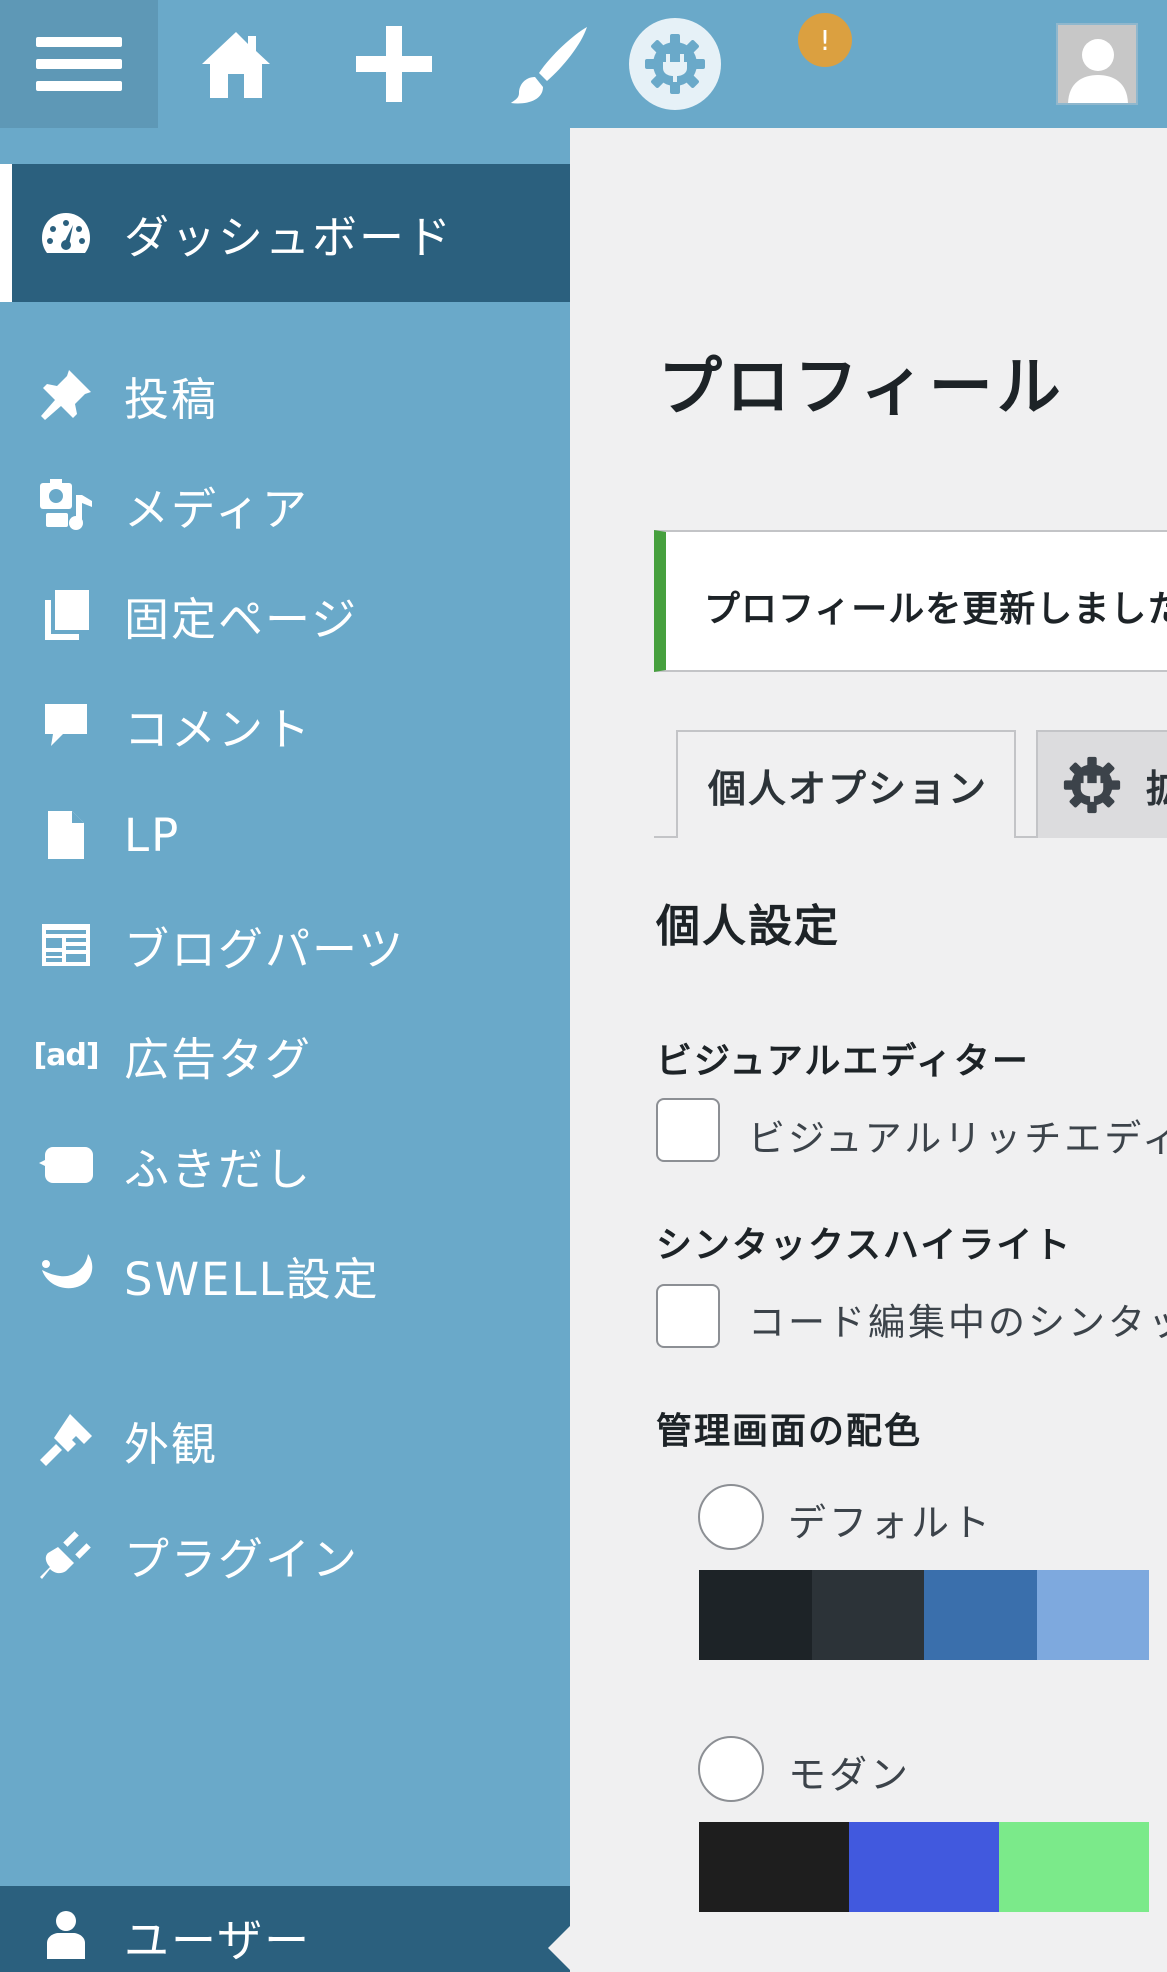  I want to click on sidebar-item-comments: コメント, so click(285, 725).